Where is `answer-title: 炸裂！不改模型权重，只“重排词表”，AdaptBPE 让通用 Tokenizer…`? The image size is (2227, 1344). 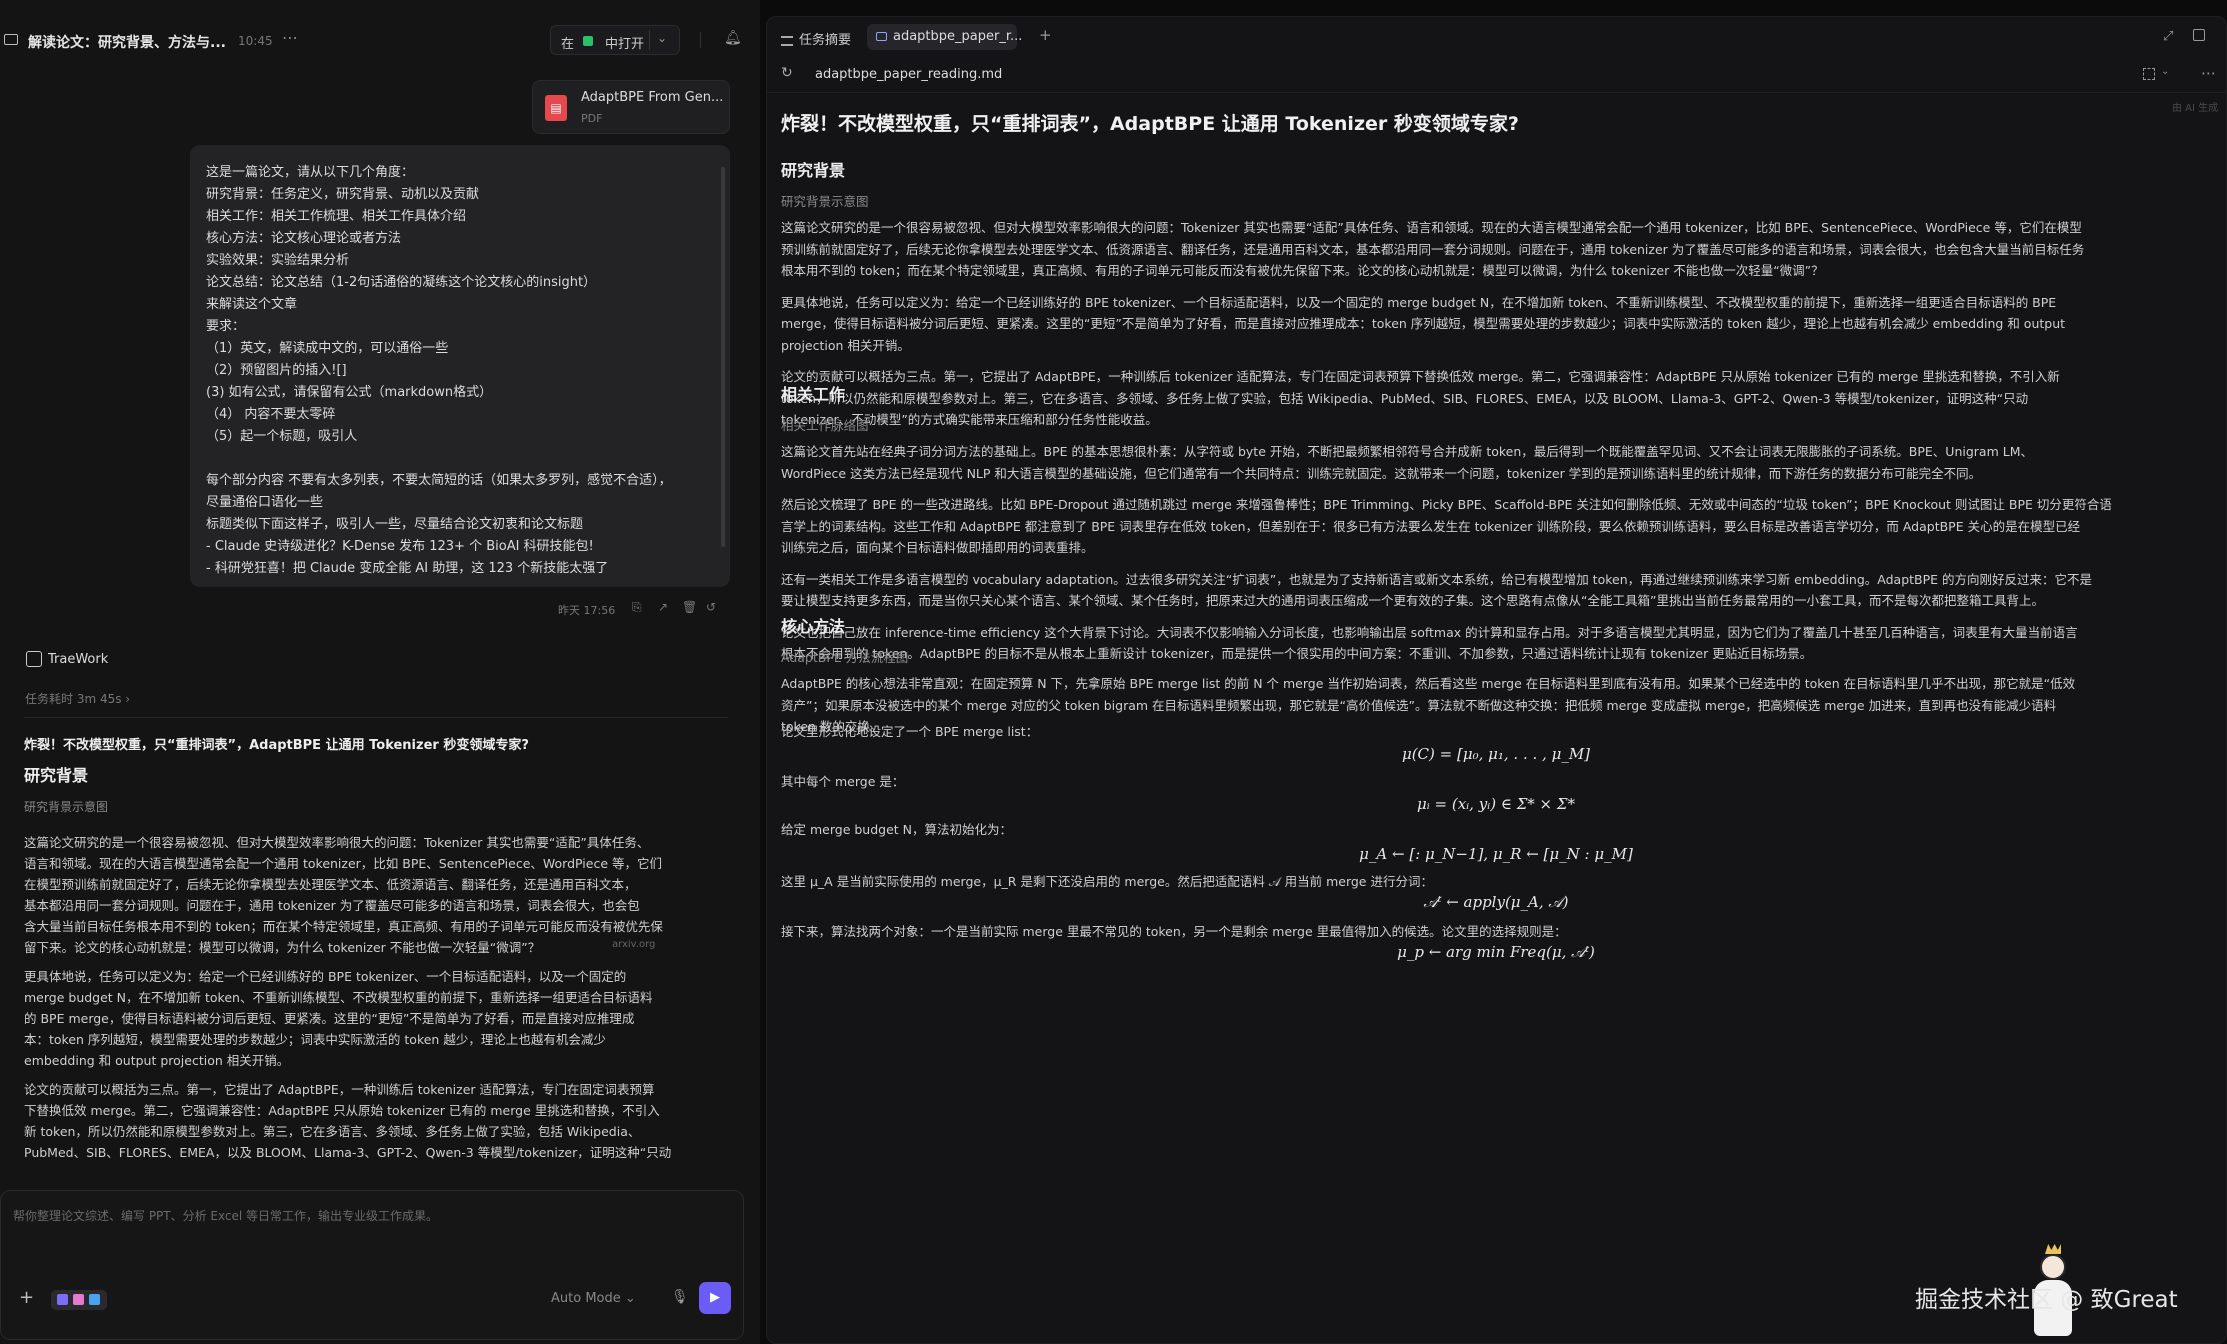
answer-title: 炸裂！不改模型权重，只“重排词表”，AdaptBPE 让通用 Tokenizer… is located at coordinates (276, 745).